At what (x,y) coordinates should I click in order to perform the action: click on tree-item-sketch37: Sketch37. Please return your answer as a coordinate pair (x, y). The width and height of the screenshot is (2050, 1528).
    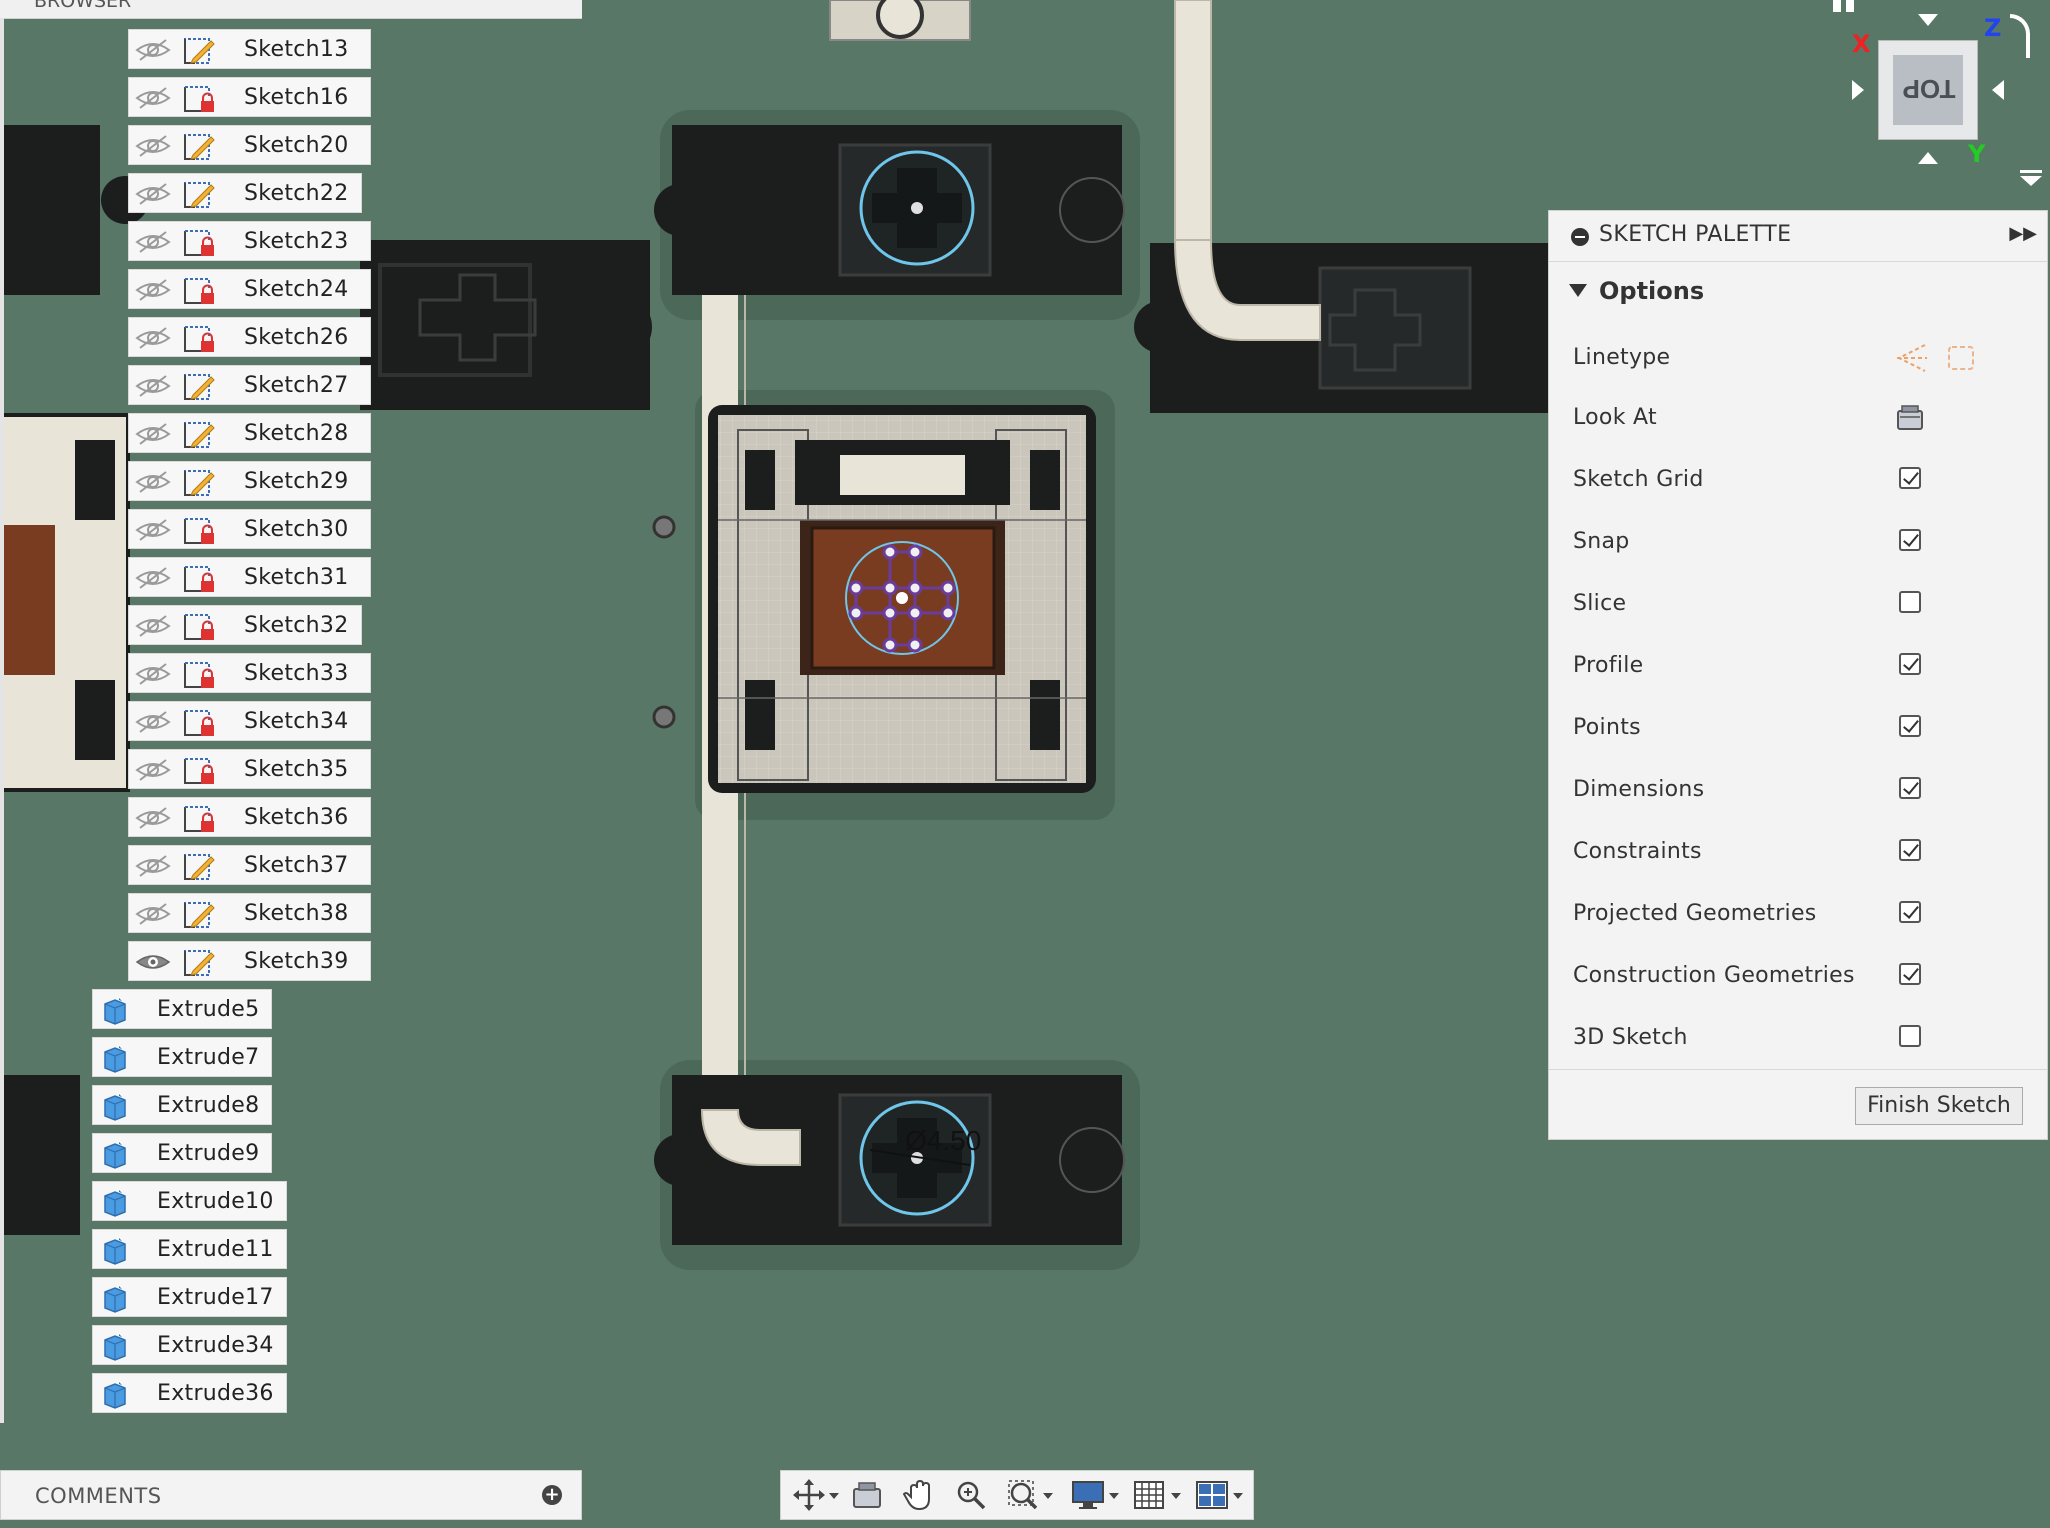
    Looking at the image, I should click on (249, 865).